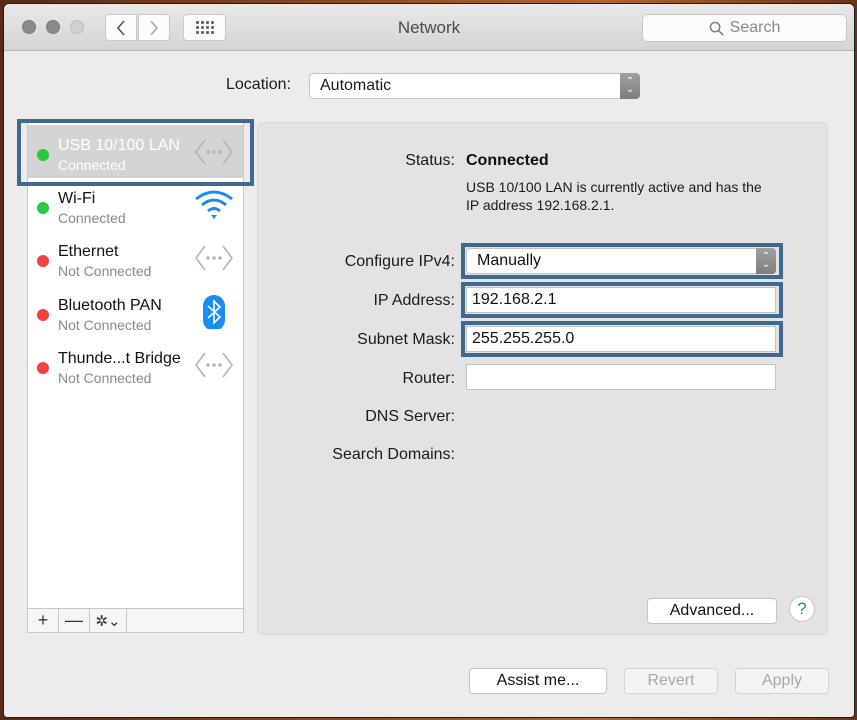 Image resolution: width=857 pixels, height=720 pixels. Describe the element at coordinates (621, 300) in the screenshot. I see `ip-address-input: 192.168.2.1` at that location.